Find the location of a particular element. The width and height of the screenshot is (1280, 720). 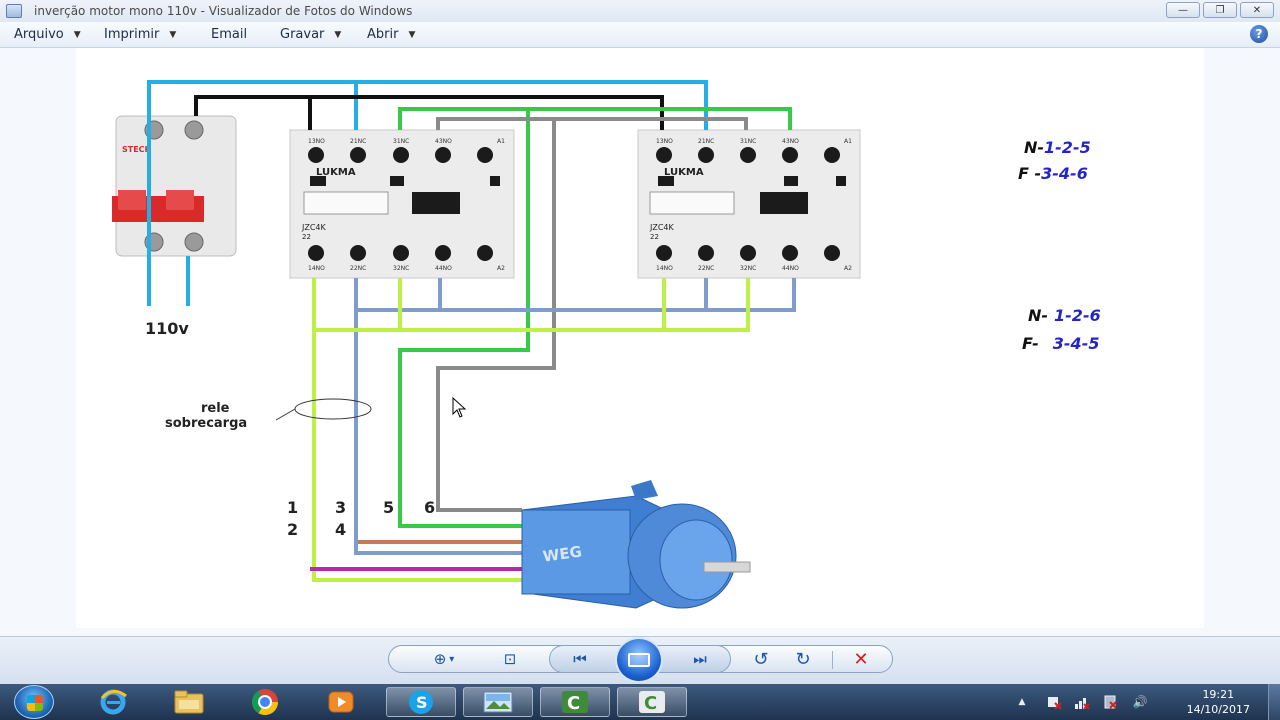

folder-icon is located at coordinates (189, 702).